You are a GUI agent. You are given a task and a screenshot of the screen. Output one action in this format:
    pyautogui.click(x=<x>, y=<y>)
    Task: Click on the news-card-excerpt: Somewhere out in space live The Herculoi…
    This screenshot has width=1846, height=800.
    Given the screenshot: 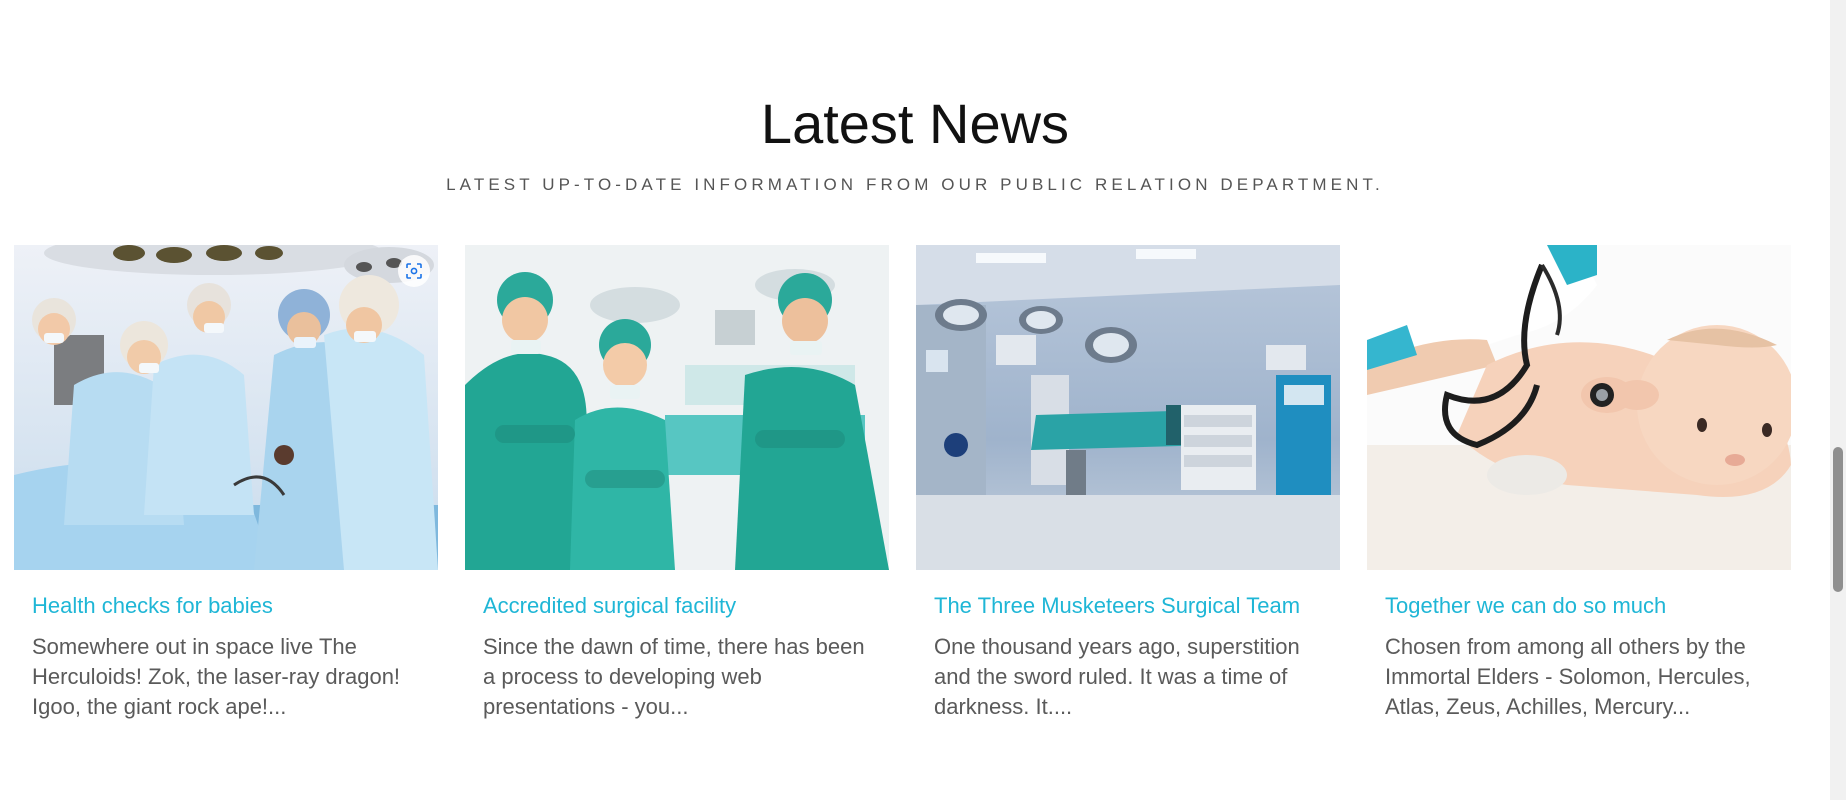 What is the action you would take?
    pyautogui.click(x=216, y=676)
    